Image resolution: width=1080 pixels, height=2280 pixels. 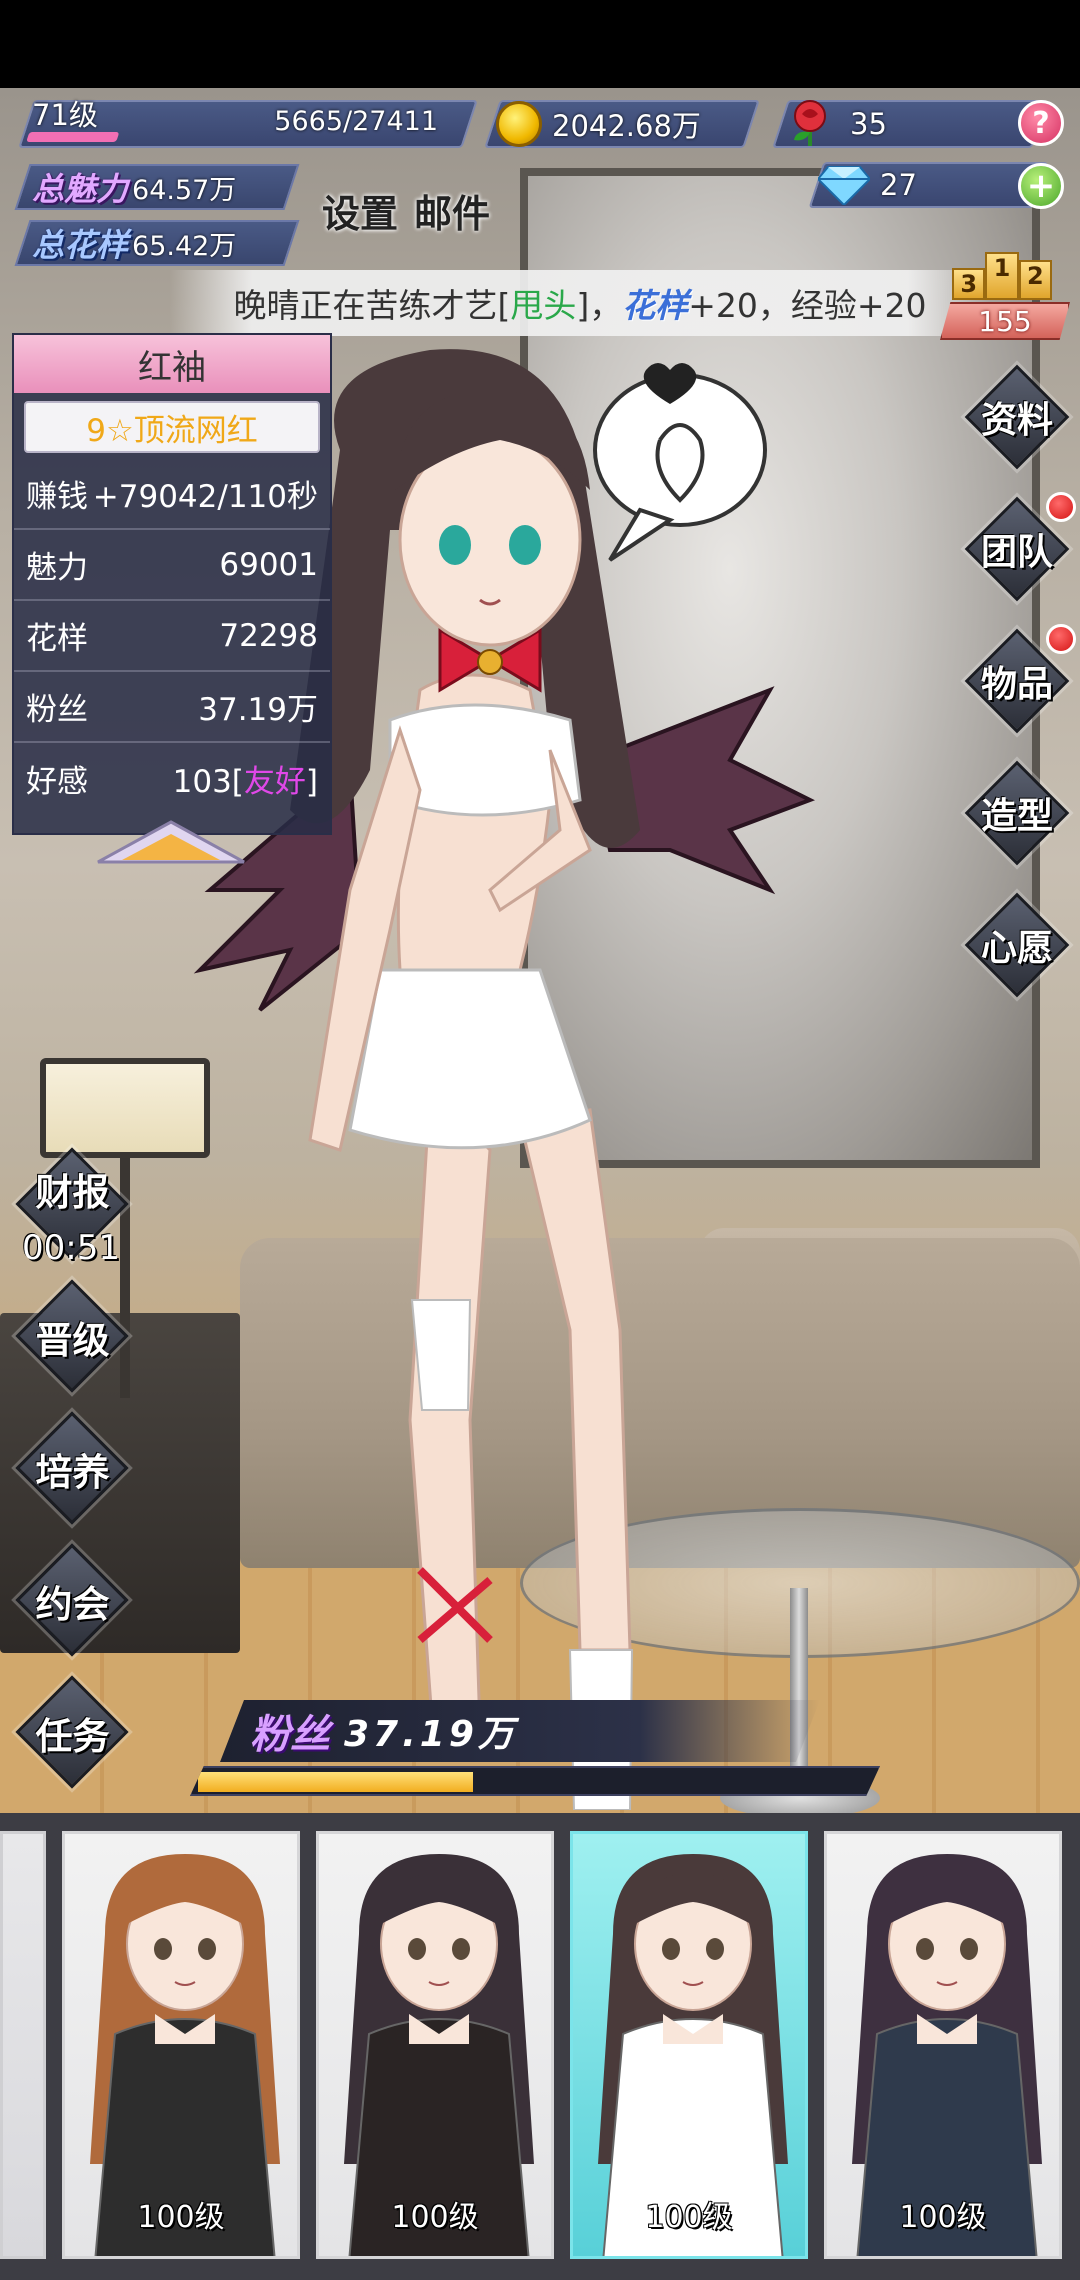 I want to click on fans-progress: 粉丝 37.19万, so click(x=540, y=1750).